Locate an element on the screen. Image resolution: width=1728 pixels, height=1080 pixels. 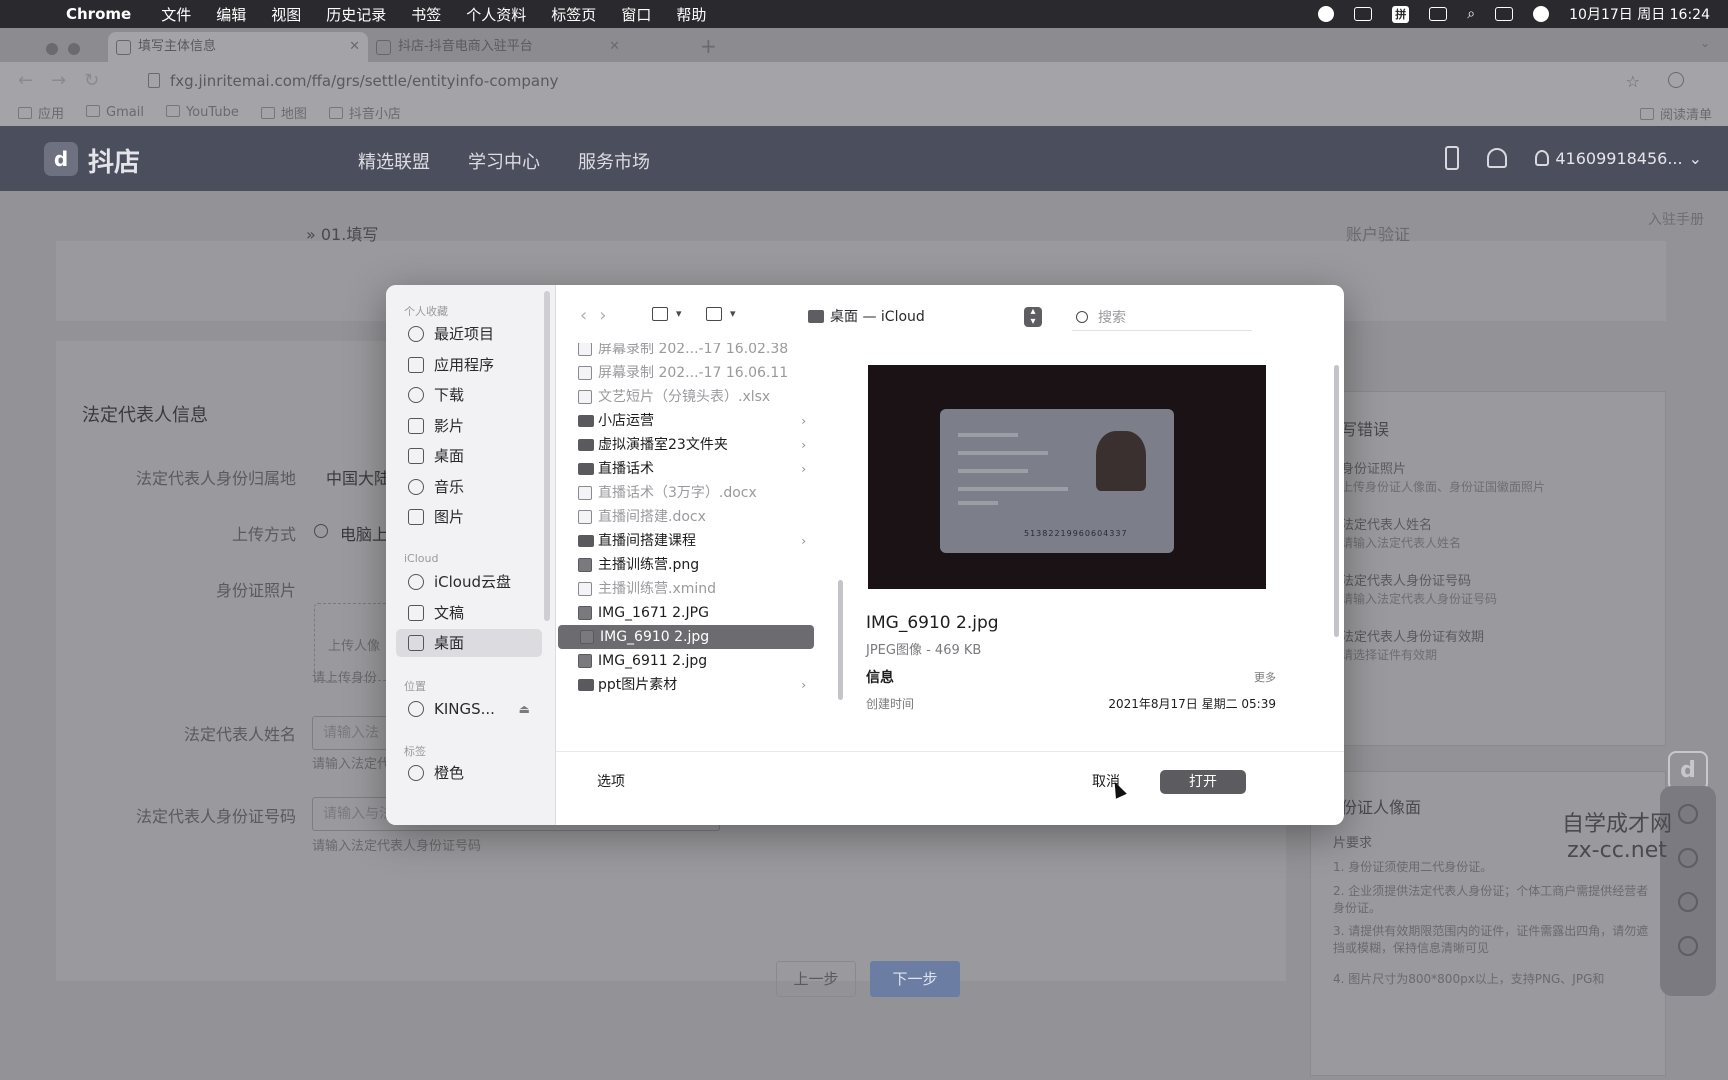
menu-tabs: 标签页 is located at coordinates (573, 14).